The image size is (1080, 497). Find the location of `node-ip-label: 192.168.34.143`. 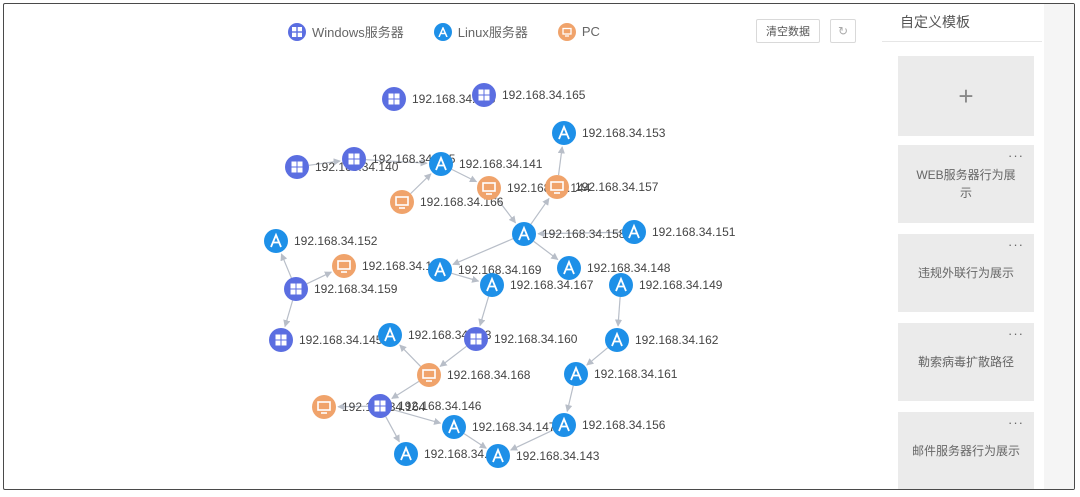

node-ip-label: 192.168.34.143 is located at coordinates (558, 456).